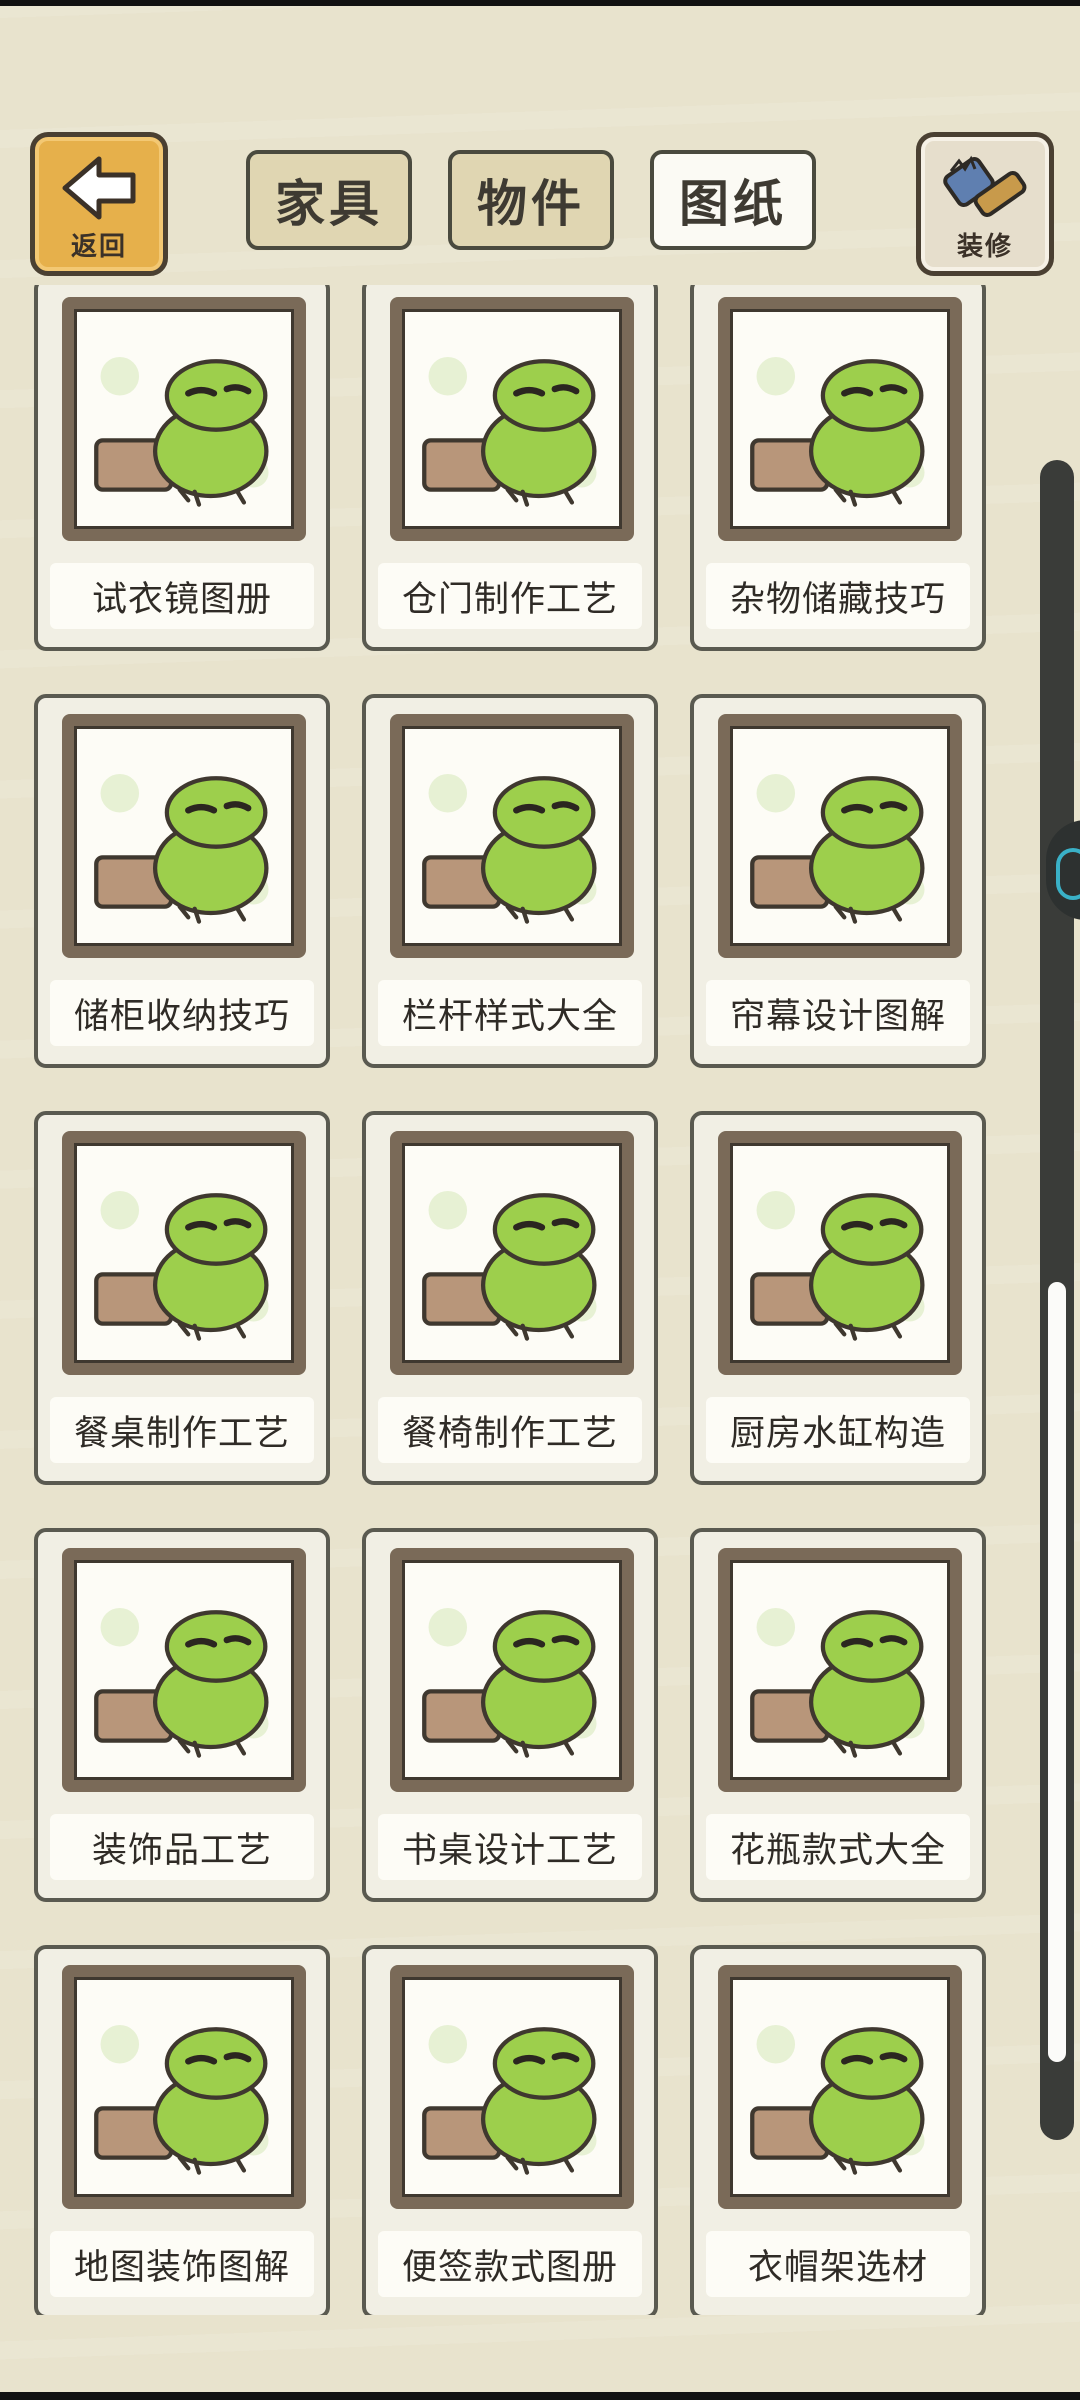  Describe the element at coordinates (540, 3) in the screenshot. I see `status-bar-edge` at that location.